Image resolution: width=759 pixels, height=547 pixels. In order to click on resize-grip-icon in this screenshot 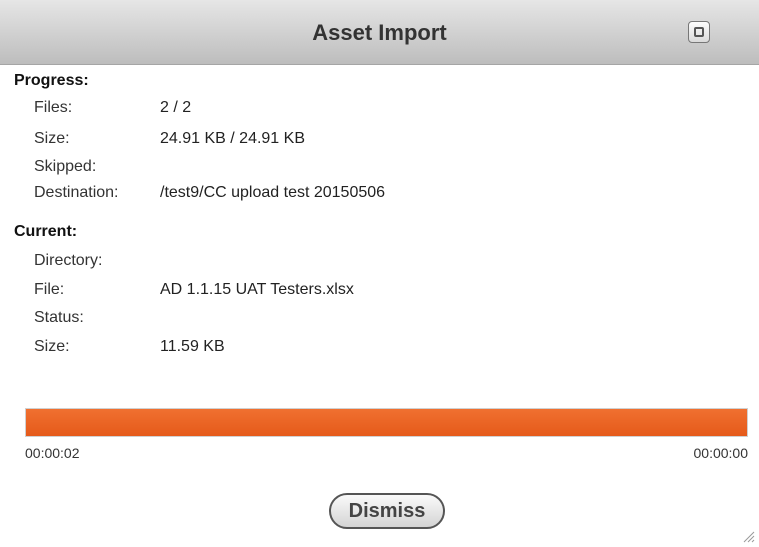, I will do `click(748, 536)`.